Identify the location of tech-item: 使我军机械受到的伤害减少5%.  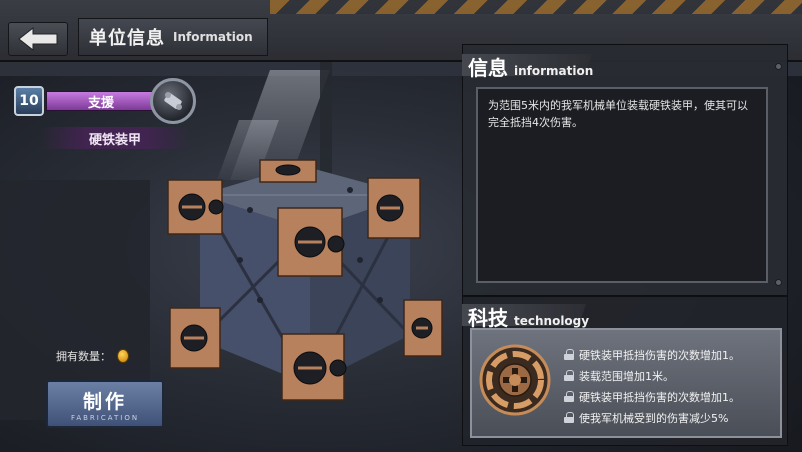
(669, 417).